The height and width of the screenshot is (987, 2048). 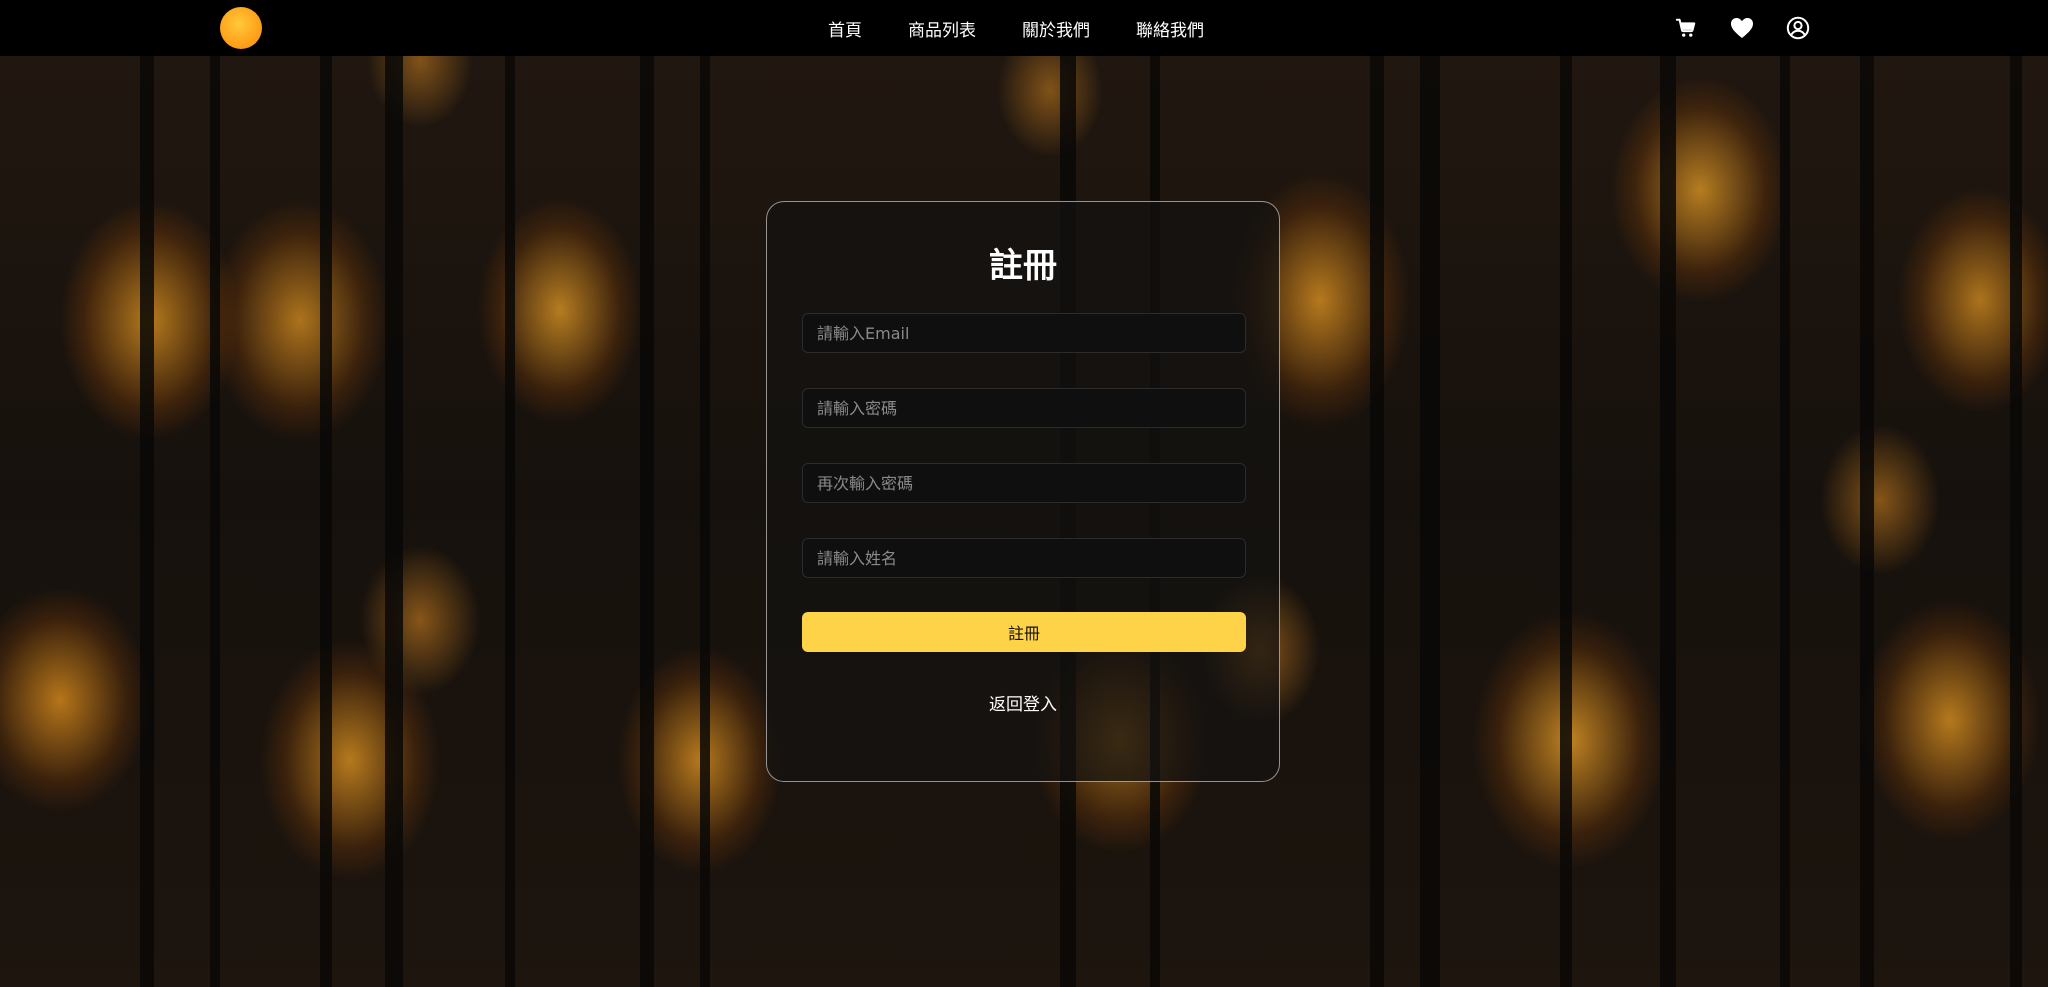 What do you see at coordinates (1742, 28) in the screenshot?
I see `heart-icon` at bounding box center [1742, 28].